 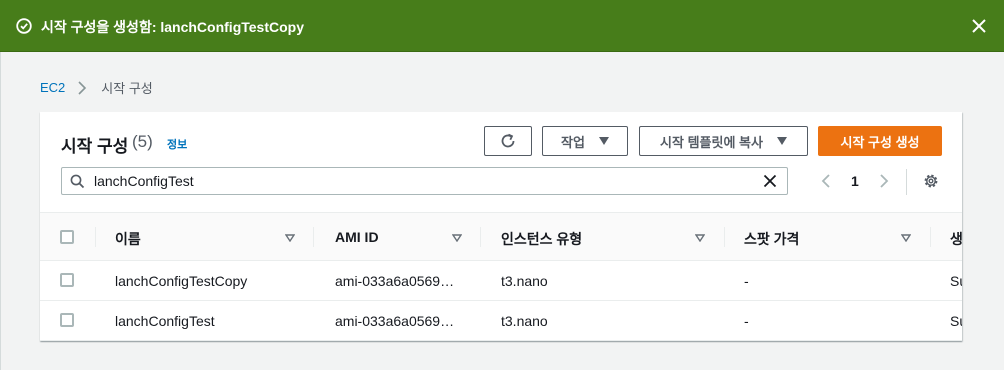 What do you see at coordinates (541, 239) in the screenshot?
I see `column-header-instance-type: 인스턴스 유형` at bounding box center [541, 239].